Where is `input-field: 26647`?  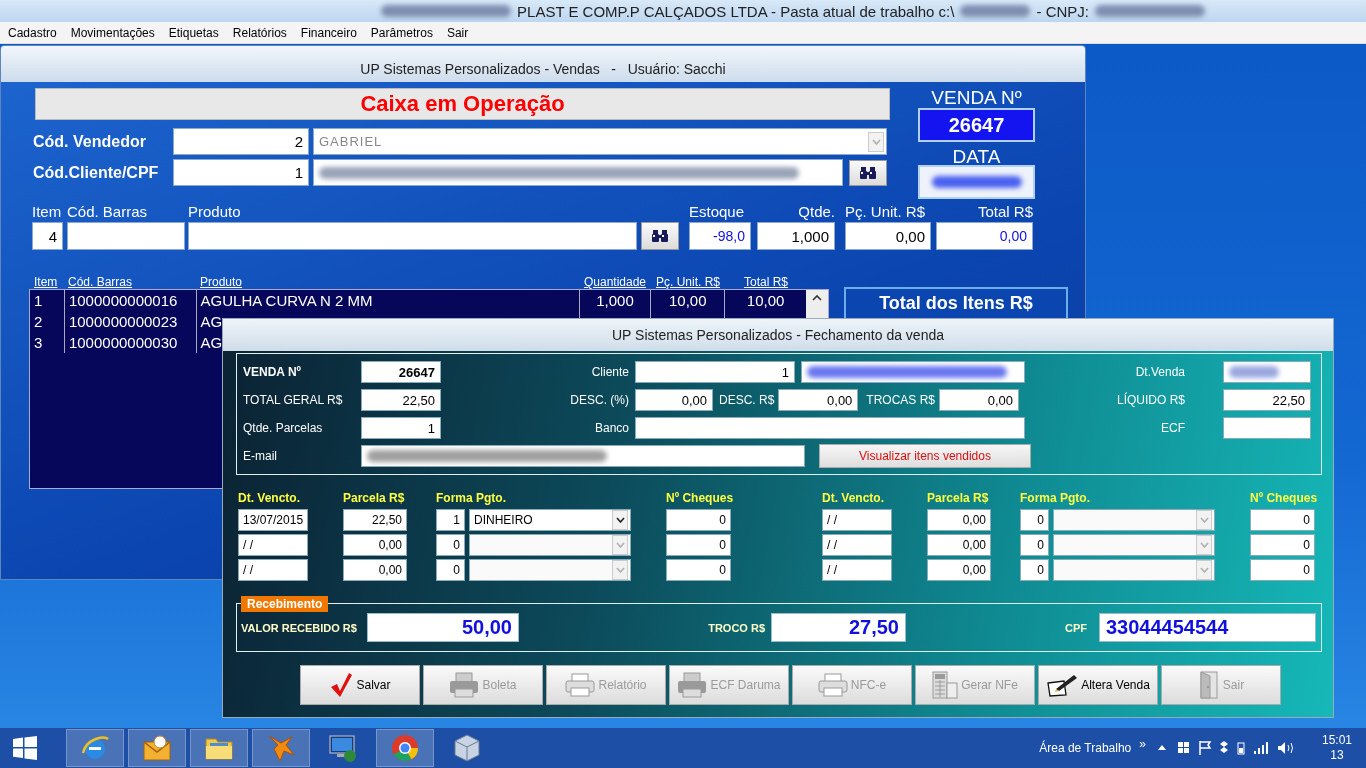 input-field: 26647 is located at coordinates (401, 372).